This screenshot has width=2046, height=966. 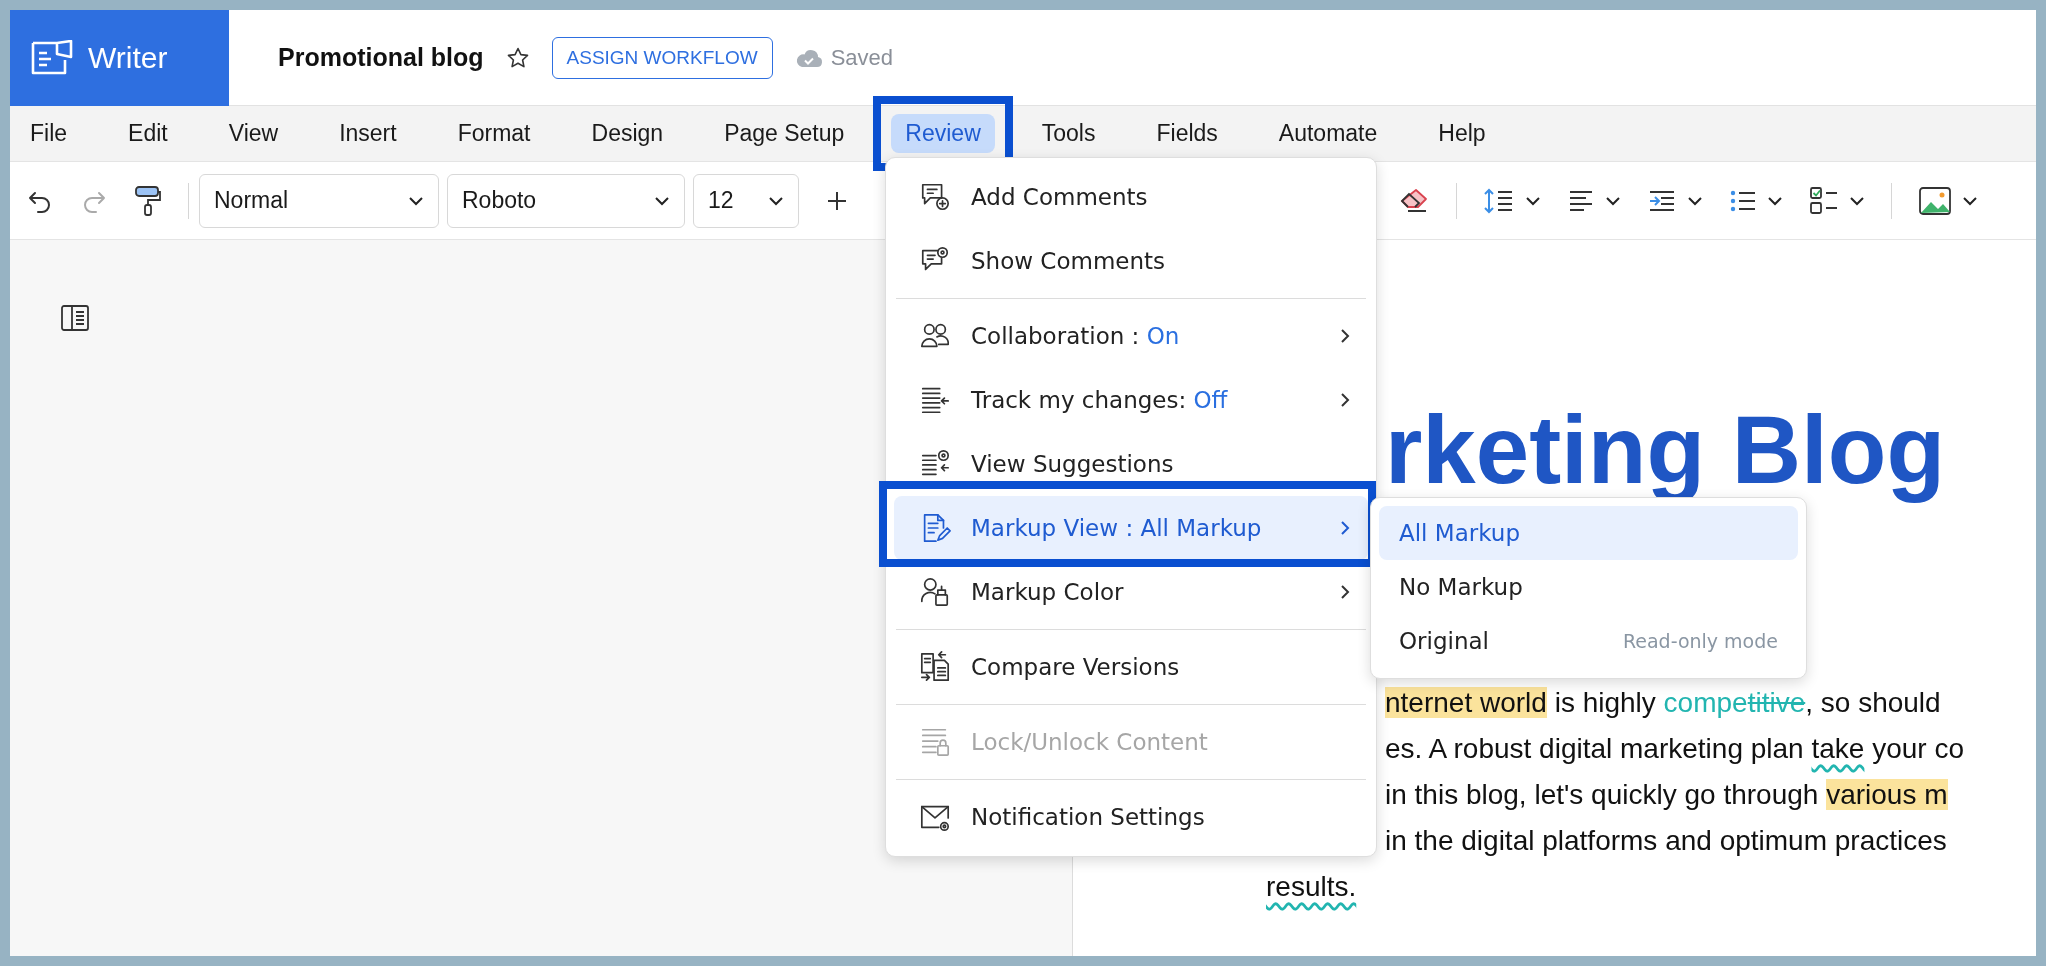 What do you see at coordinates (943, 133) in the screenshot?
I see `menu-item: Review` at bounding box center [943, 133].